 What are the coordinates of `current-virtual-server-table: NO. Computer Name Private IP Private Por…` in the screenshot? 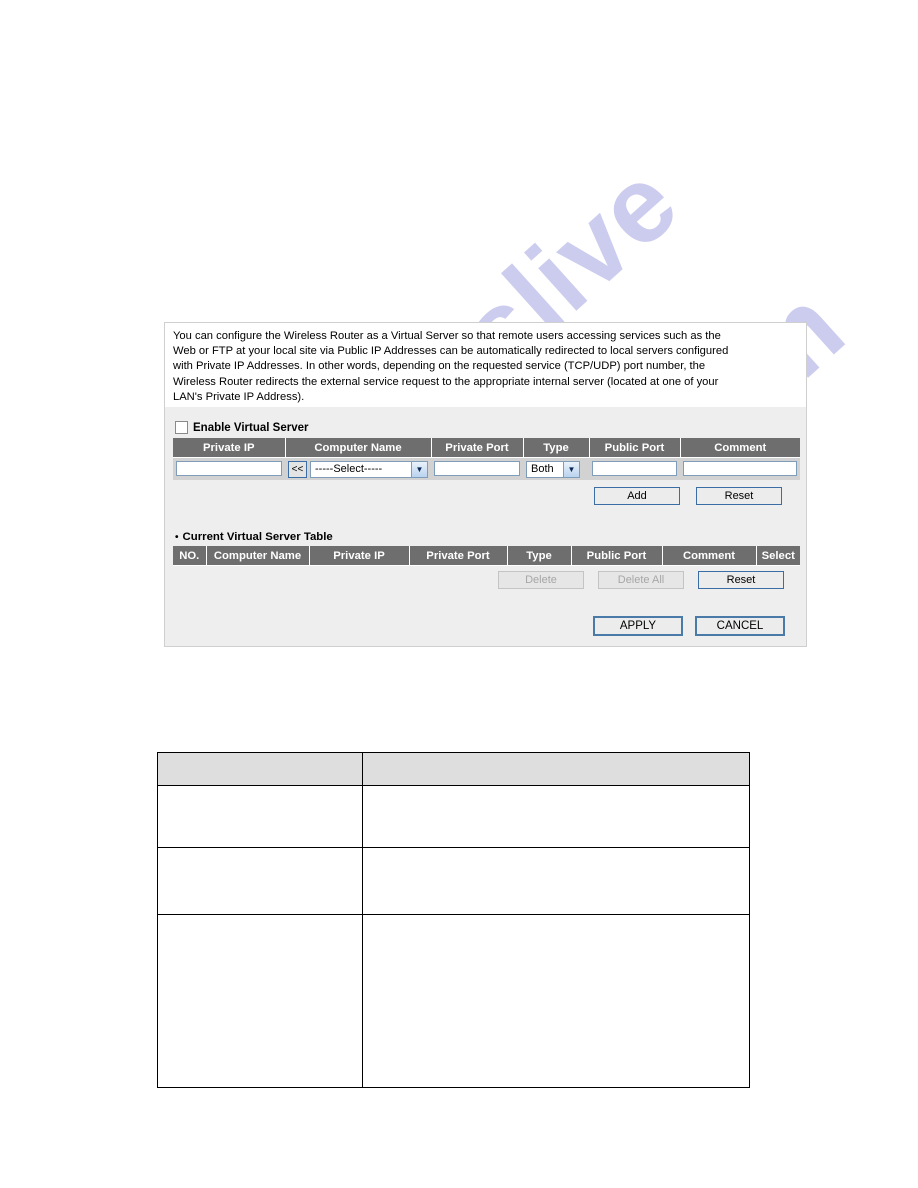 It's located at (486, 556).